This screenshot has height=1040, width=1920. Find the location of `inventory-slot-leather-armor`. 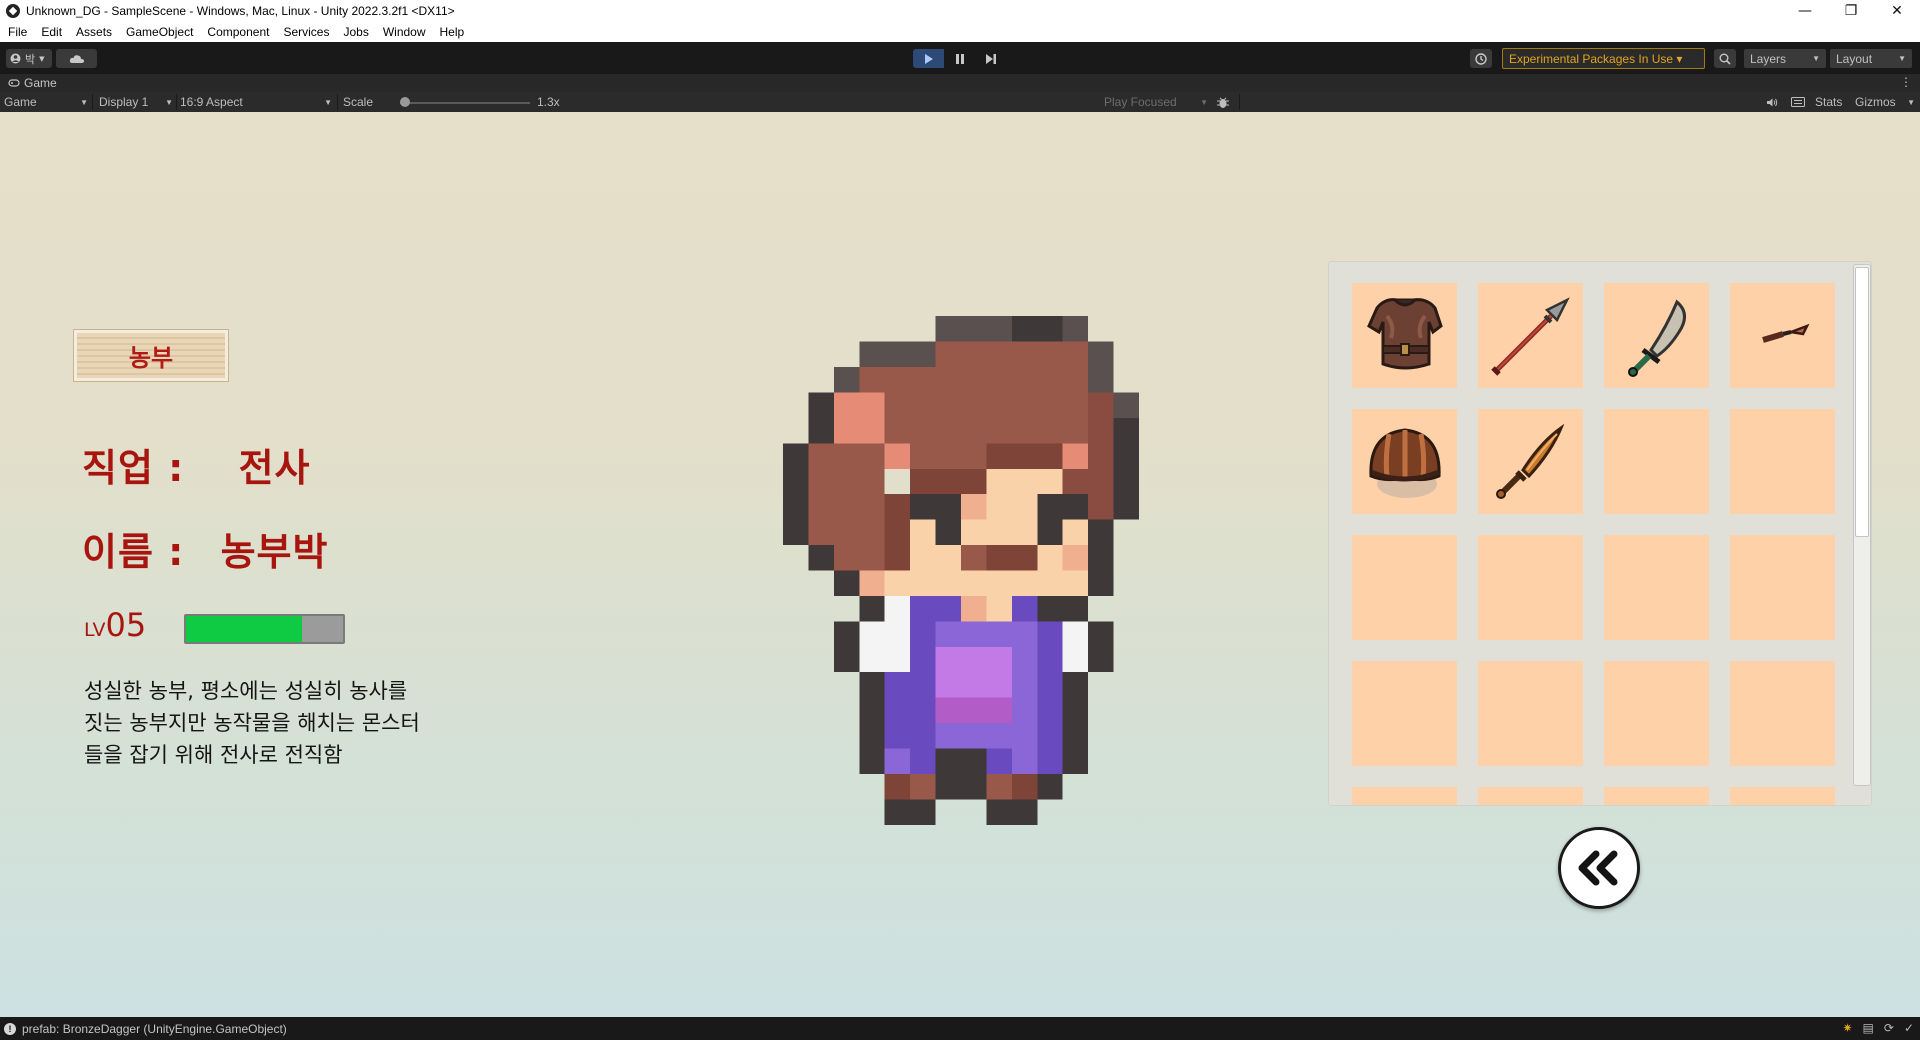

inventory-slot-leather-armor is located at coordinates (1404, 335).